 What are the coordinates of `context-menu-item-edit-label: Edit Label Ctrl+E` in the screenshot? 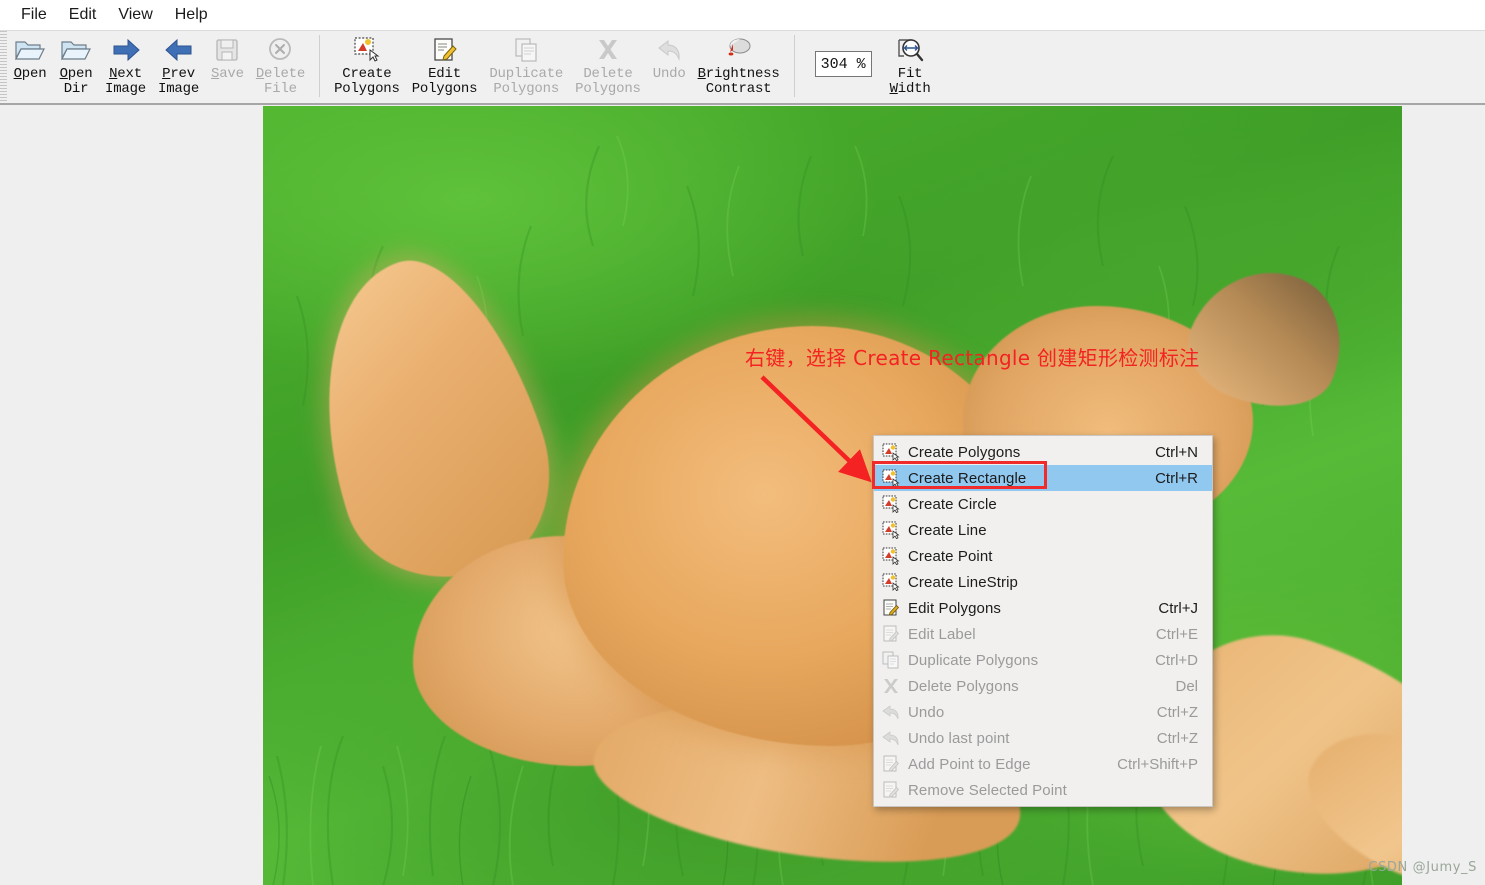 It's located at (1043, 634).